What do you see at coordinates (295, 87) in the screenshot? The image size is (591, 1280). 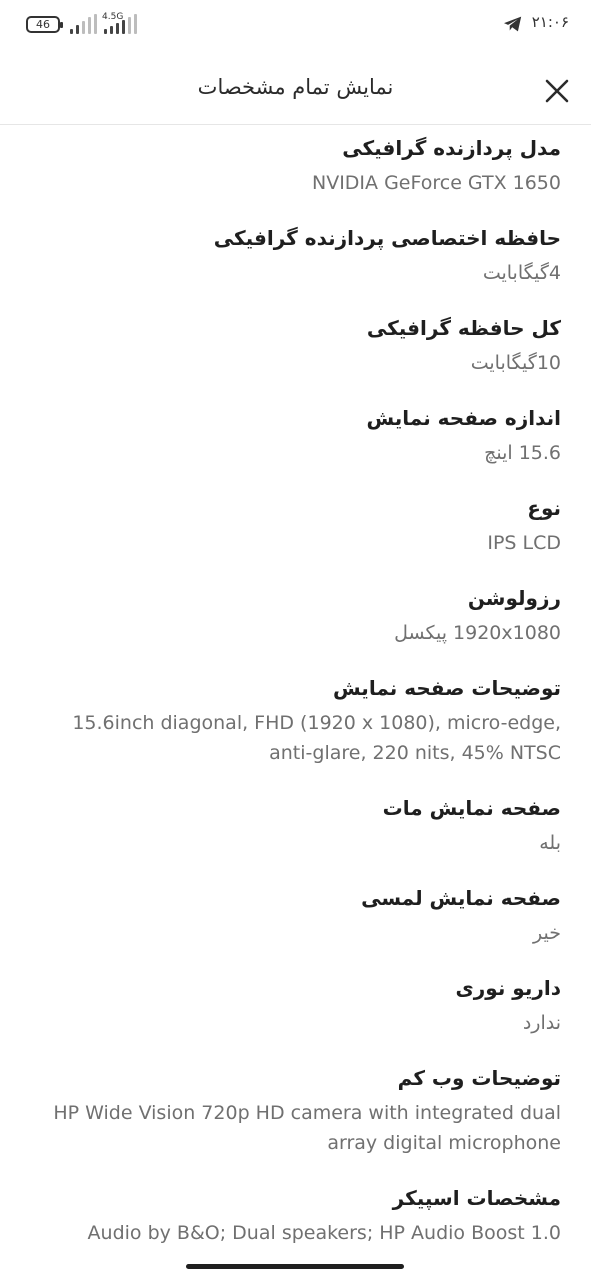 I see `page-title: نمایش تمام مشخصات` at bounding box center [295, 87].